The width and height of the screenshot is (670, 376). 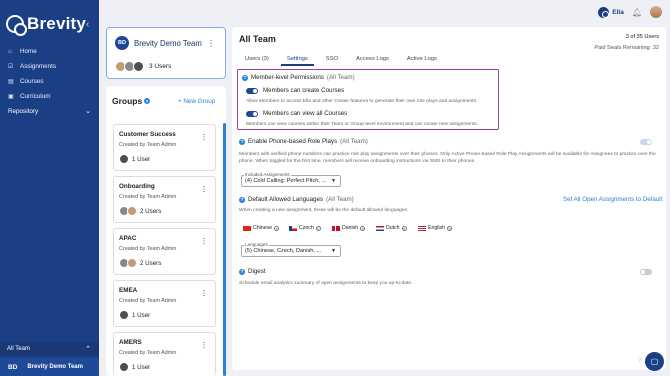 What do you see at coordinates (247, 228) in the screenshot?
I see `china-flag-icon` at bounding box center [247, 228].